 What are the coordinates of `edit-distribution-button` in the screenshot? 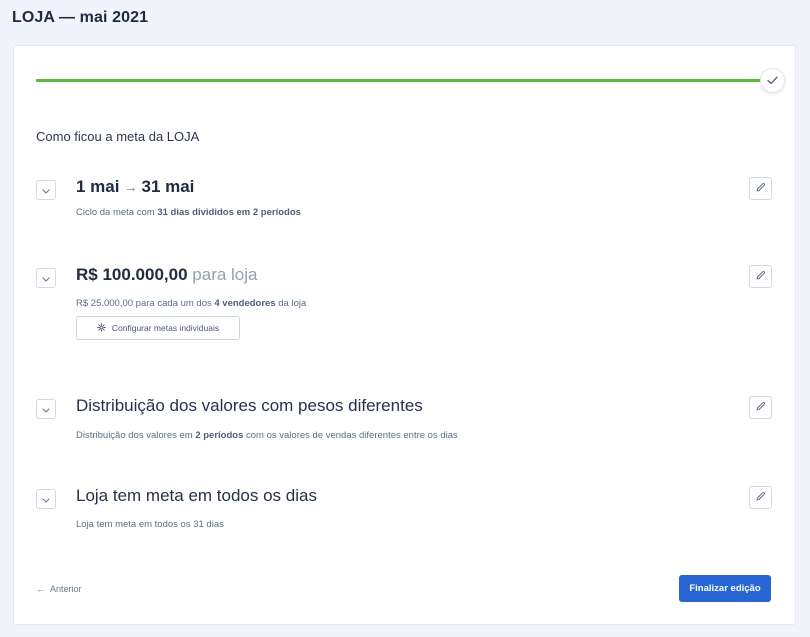 It's located at (760, 407).